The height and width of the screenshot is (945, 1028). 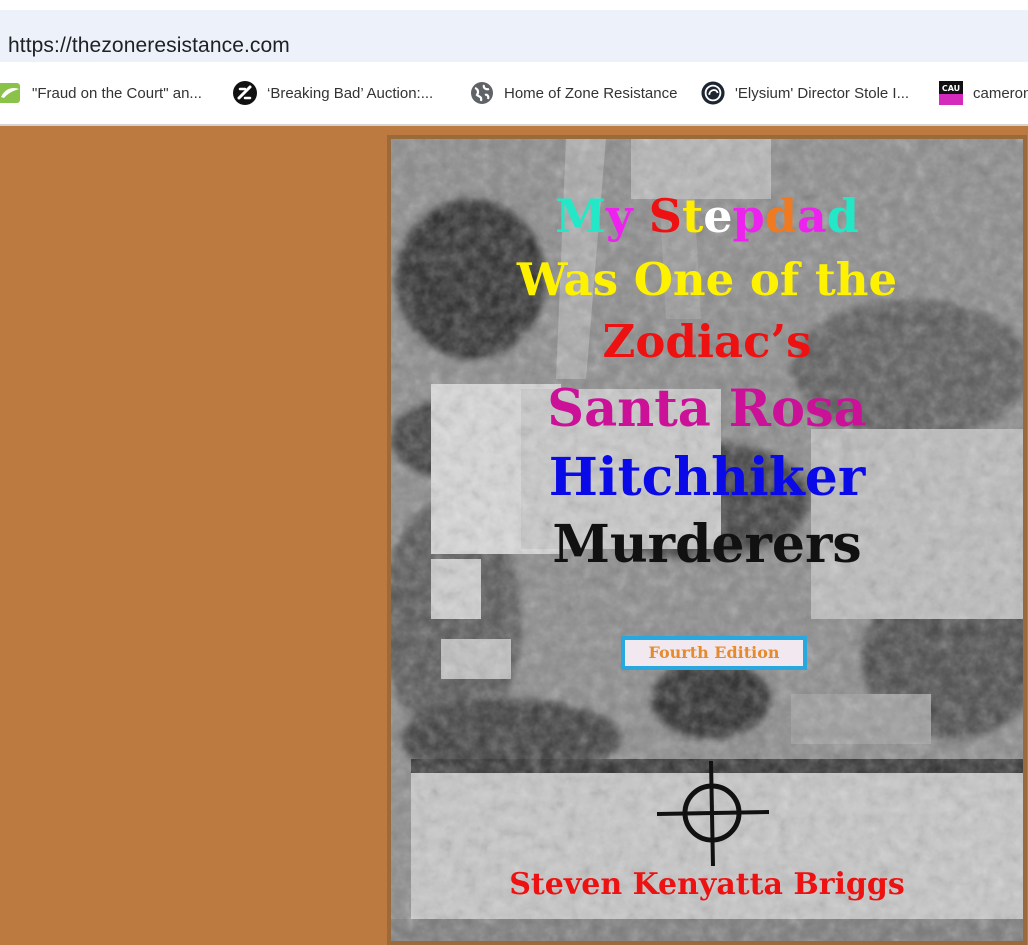 What do you see at coordinates (482, 93) in the screenshot?
I see `globe-icon` at bounding box center [482, 93].